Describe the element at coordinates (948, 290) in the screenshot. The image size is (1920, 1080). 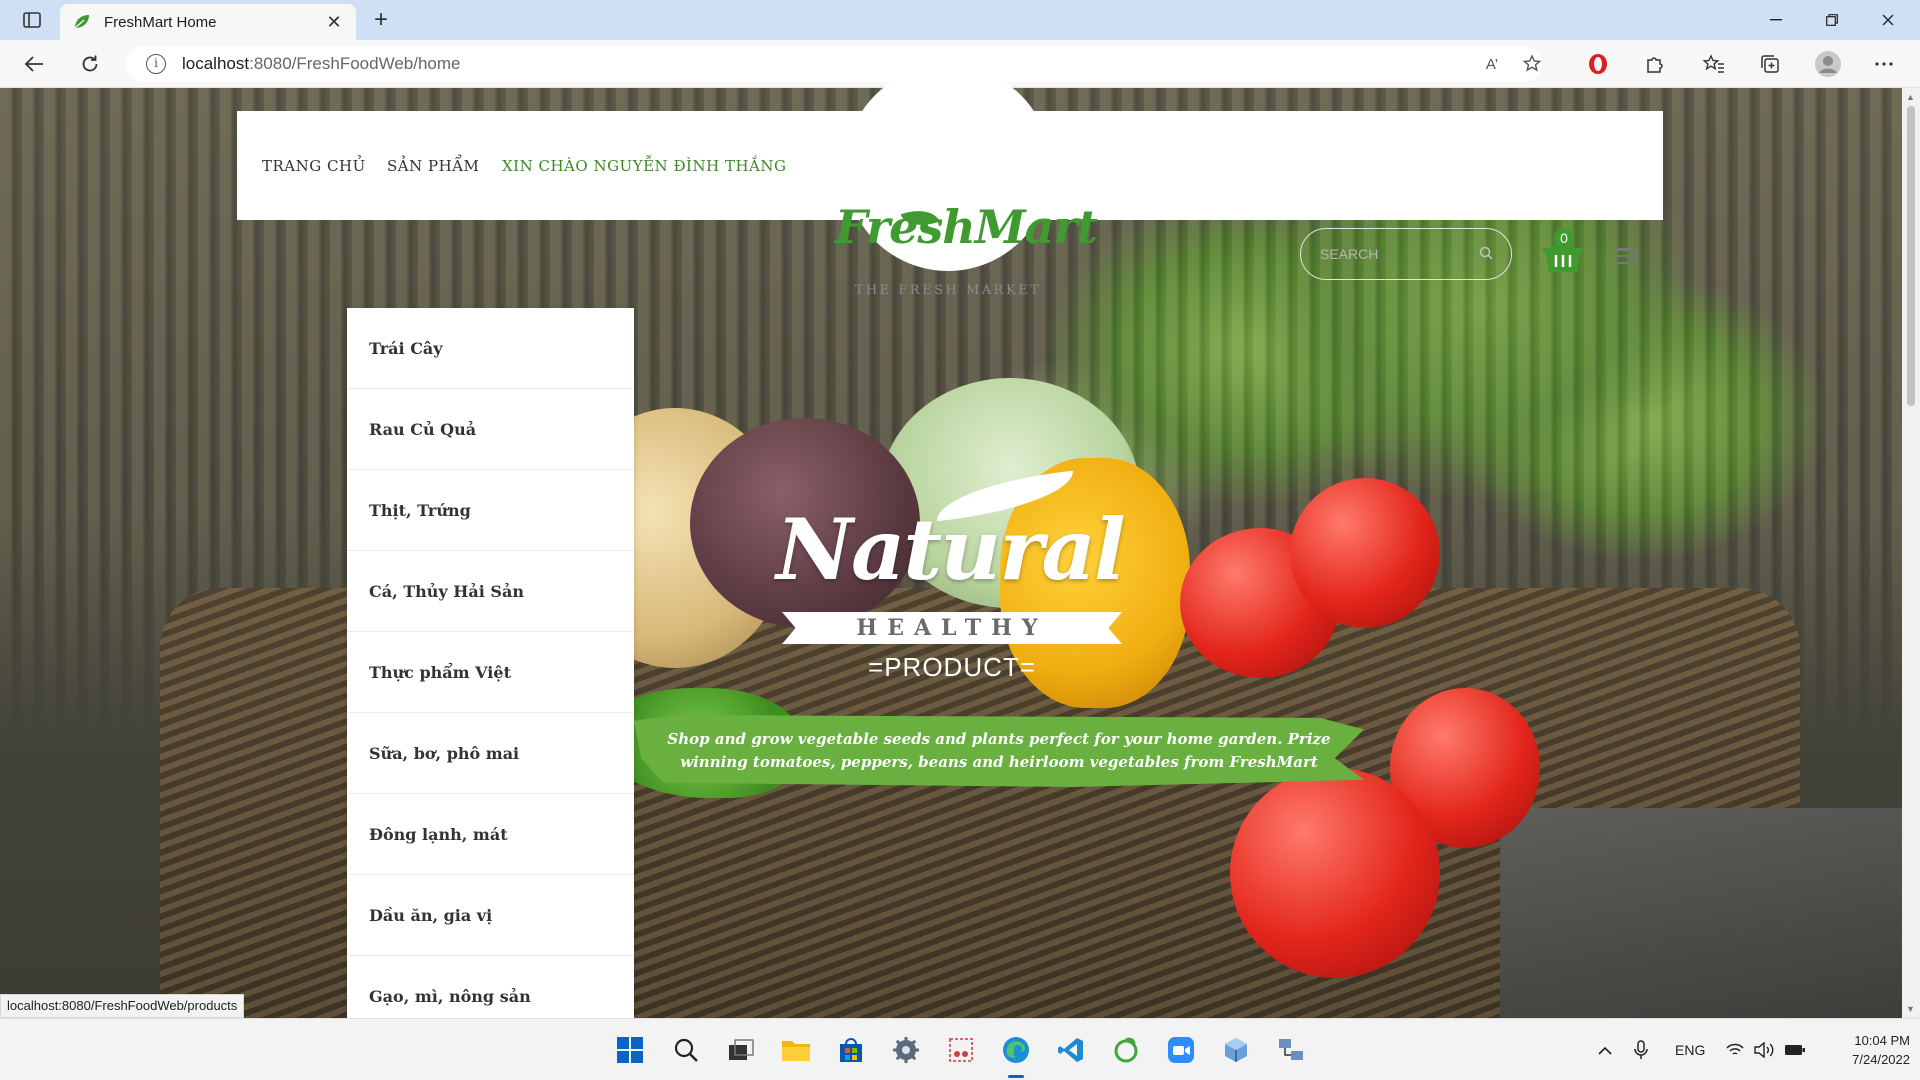
I see `logo-tagline: THE FRESH MARKET` at that location.